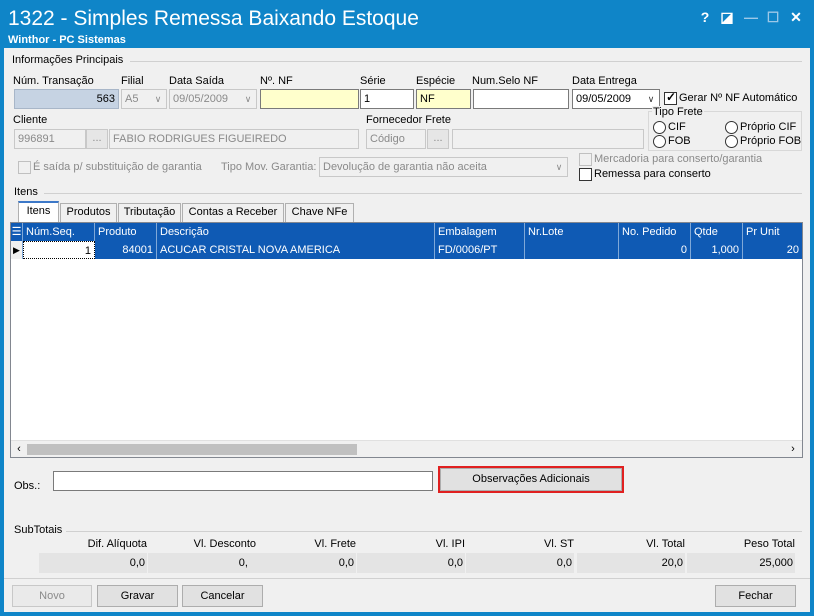 This screenshot has height=616, width=814. What do you see at coordinates (631, 563) in the screenshot?
I see `vl-total-value: 20,0` at bounding box center [631, 563].